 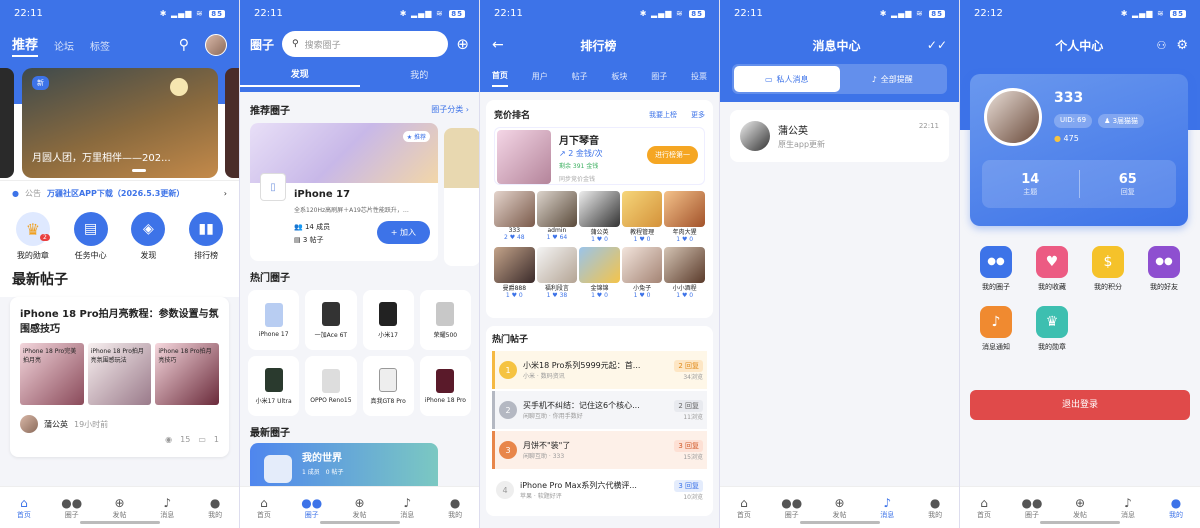 What do you see at coordinates (514, 217) in the screenshot?
I see `rank-user: 333 2 ♥ 48` at bounding box center [514, 217].